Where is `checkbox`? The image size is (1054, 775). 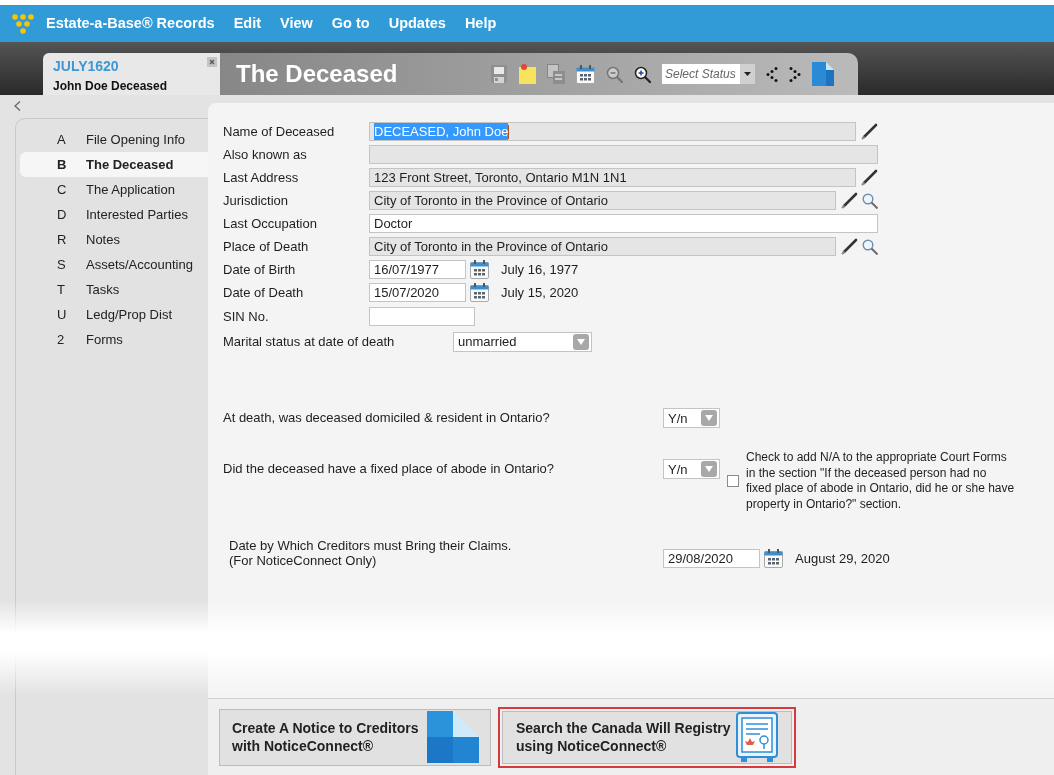
checkbox is located at coordinates (733, 481).